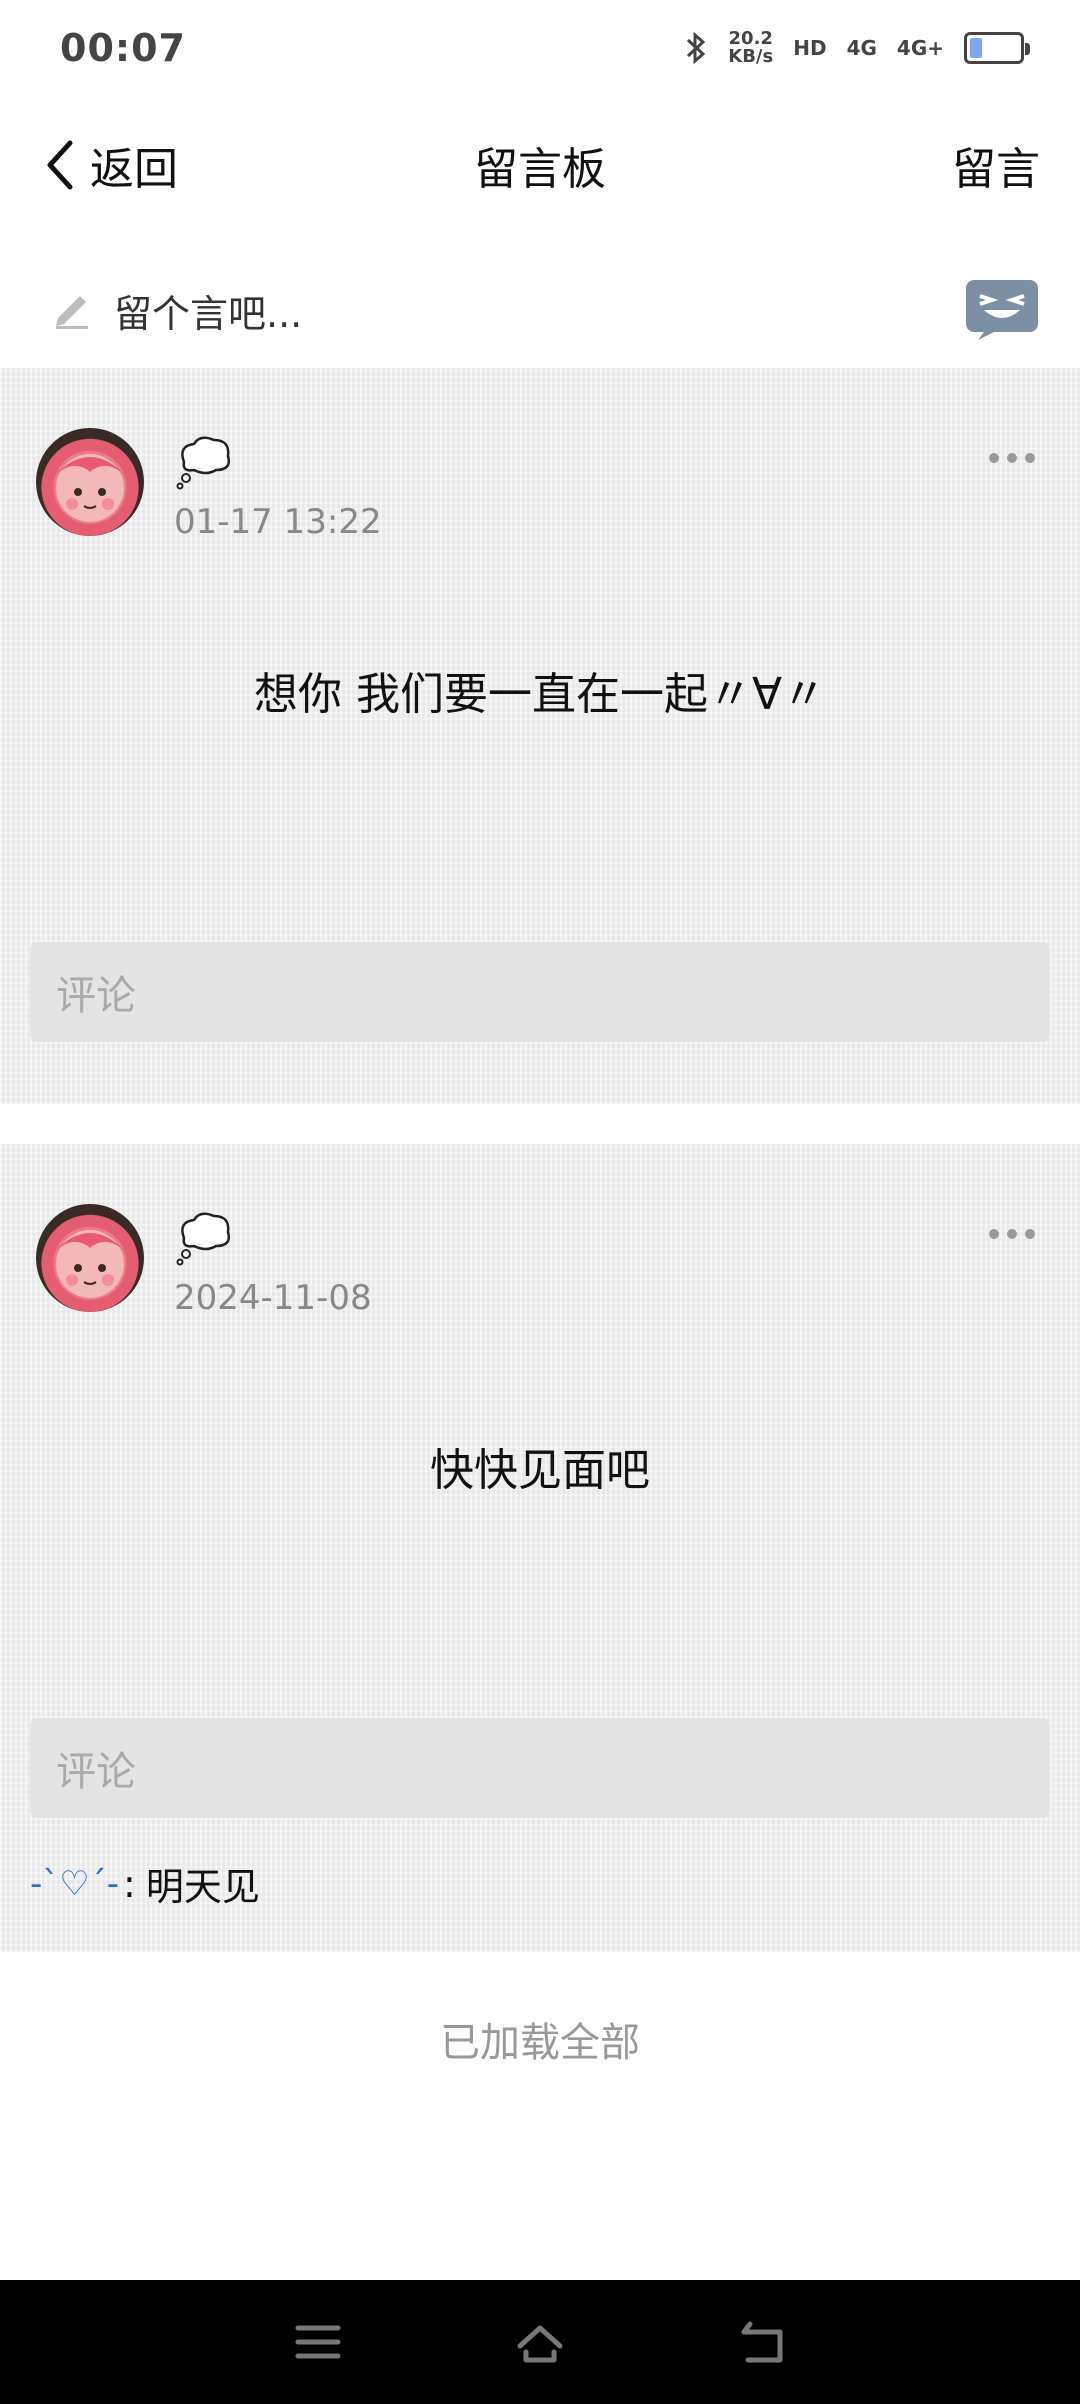 The image size is (1080, 2404). Describe the element at coordinates (920, 48) in the screenshot. I see `sim2-signal-icon: 4G+` at that location.